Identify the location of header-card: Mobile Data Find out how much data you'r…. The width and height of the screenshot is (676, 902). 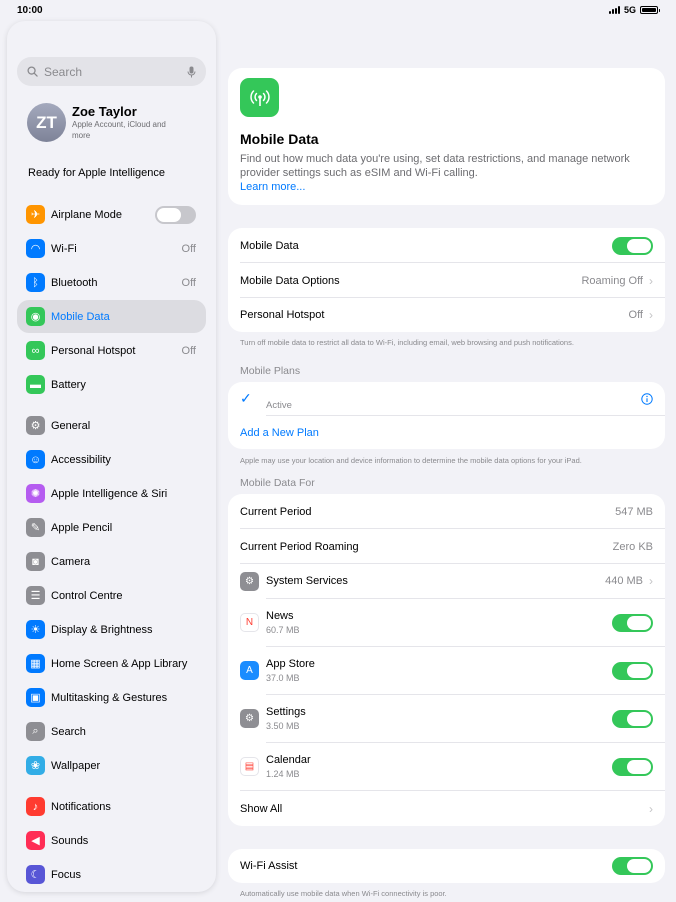
(446, 136).